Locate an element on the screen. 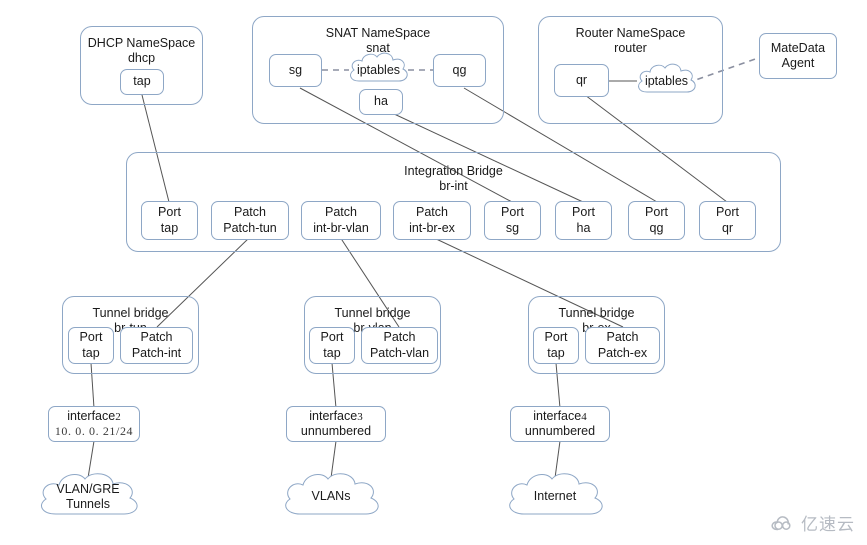  snat-iptables-cloud: iptables is located at coordinates (378, 70).